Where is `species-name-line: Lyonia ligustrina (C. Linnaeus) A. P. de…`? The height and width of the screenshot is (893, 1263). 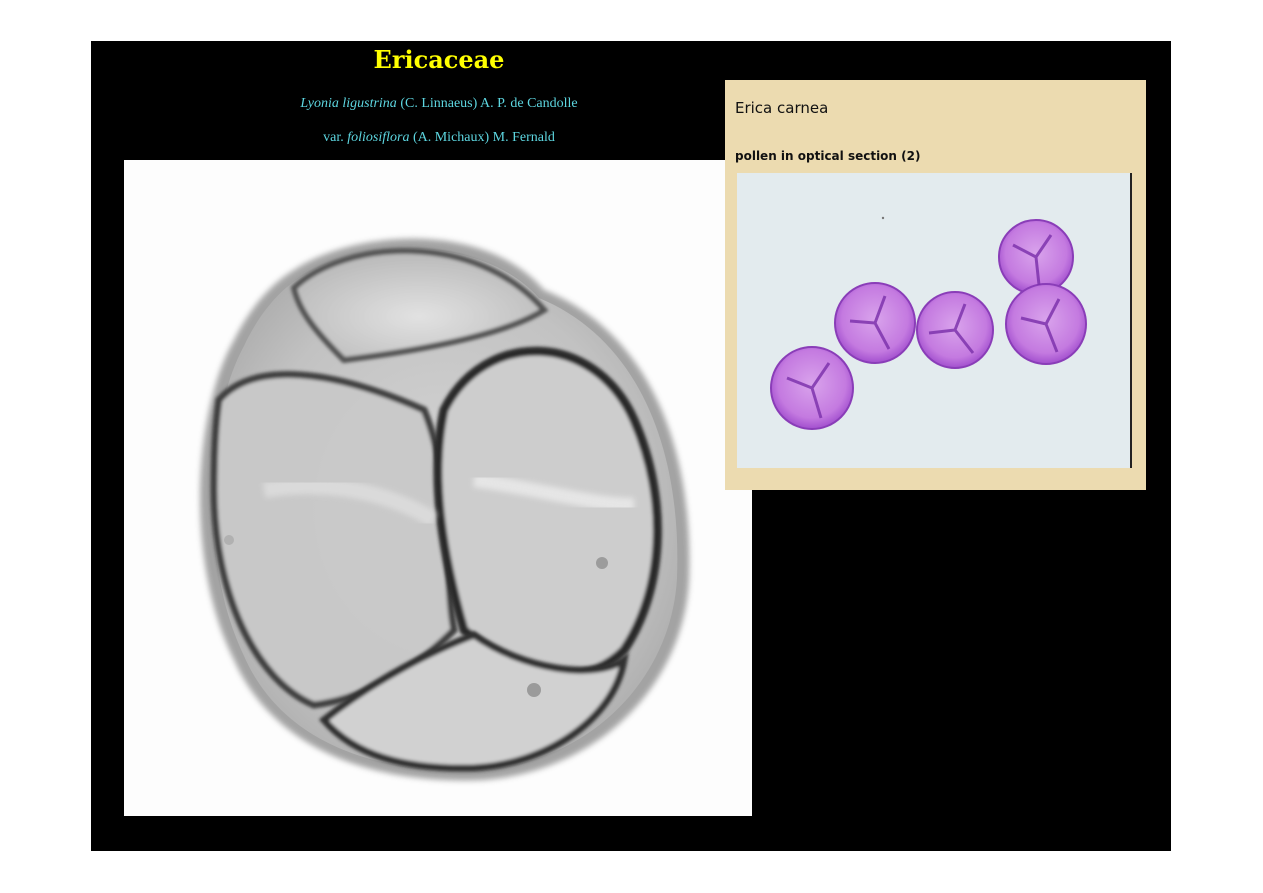
species-name-line: Lyonia ligustrina (C. Linnaeus) A. P. de… is located at coordinates (439, 104).